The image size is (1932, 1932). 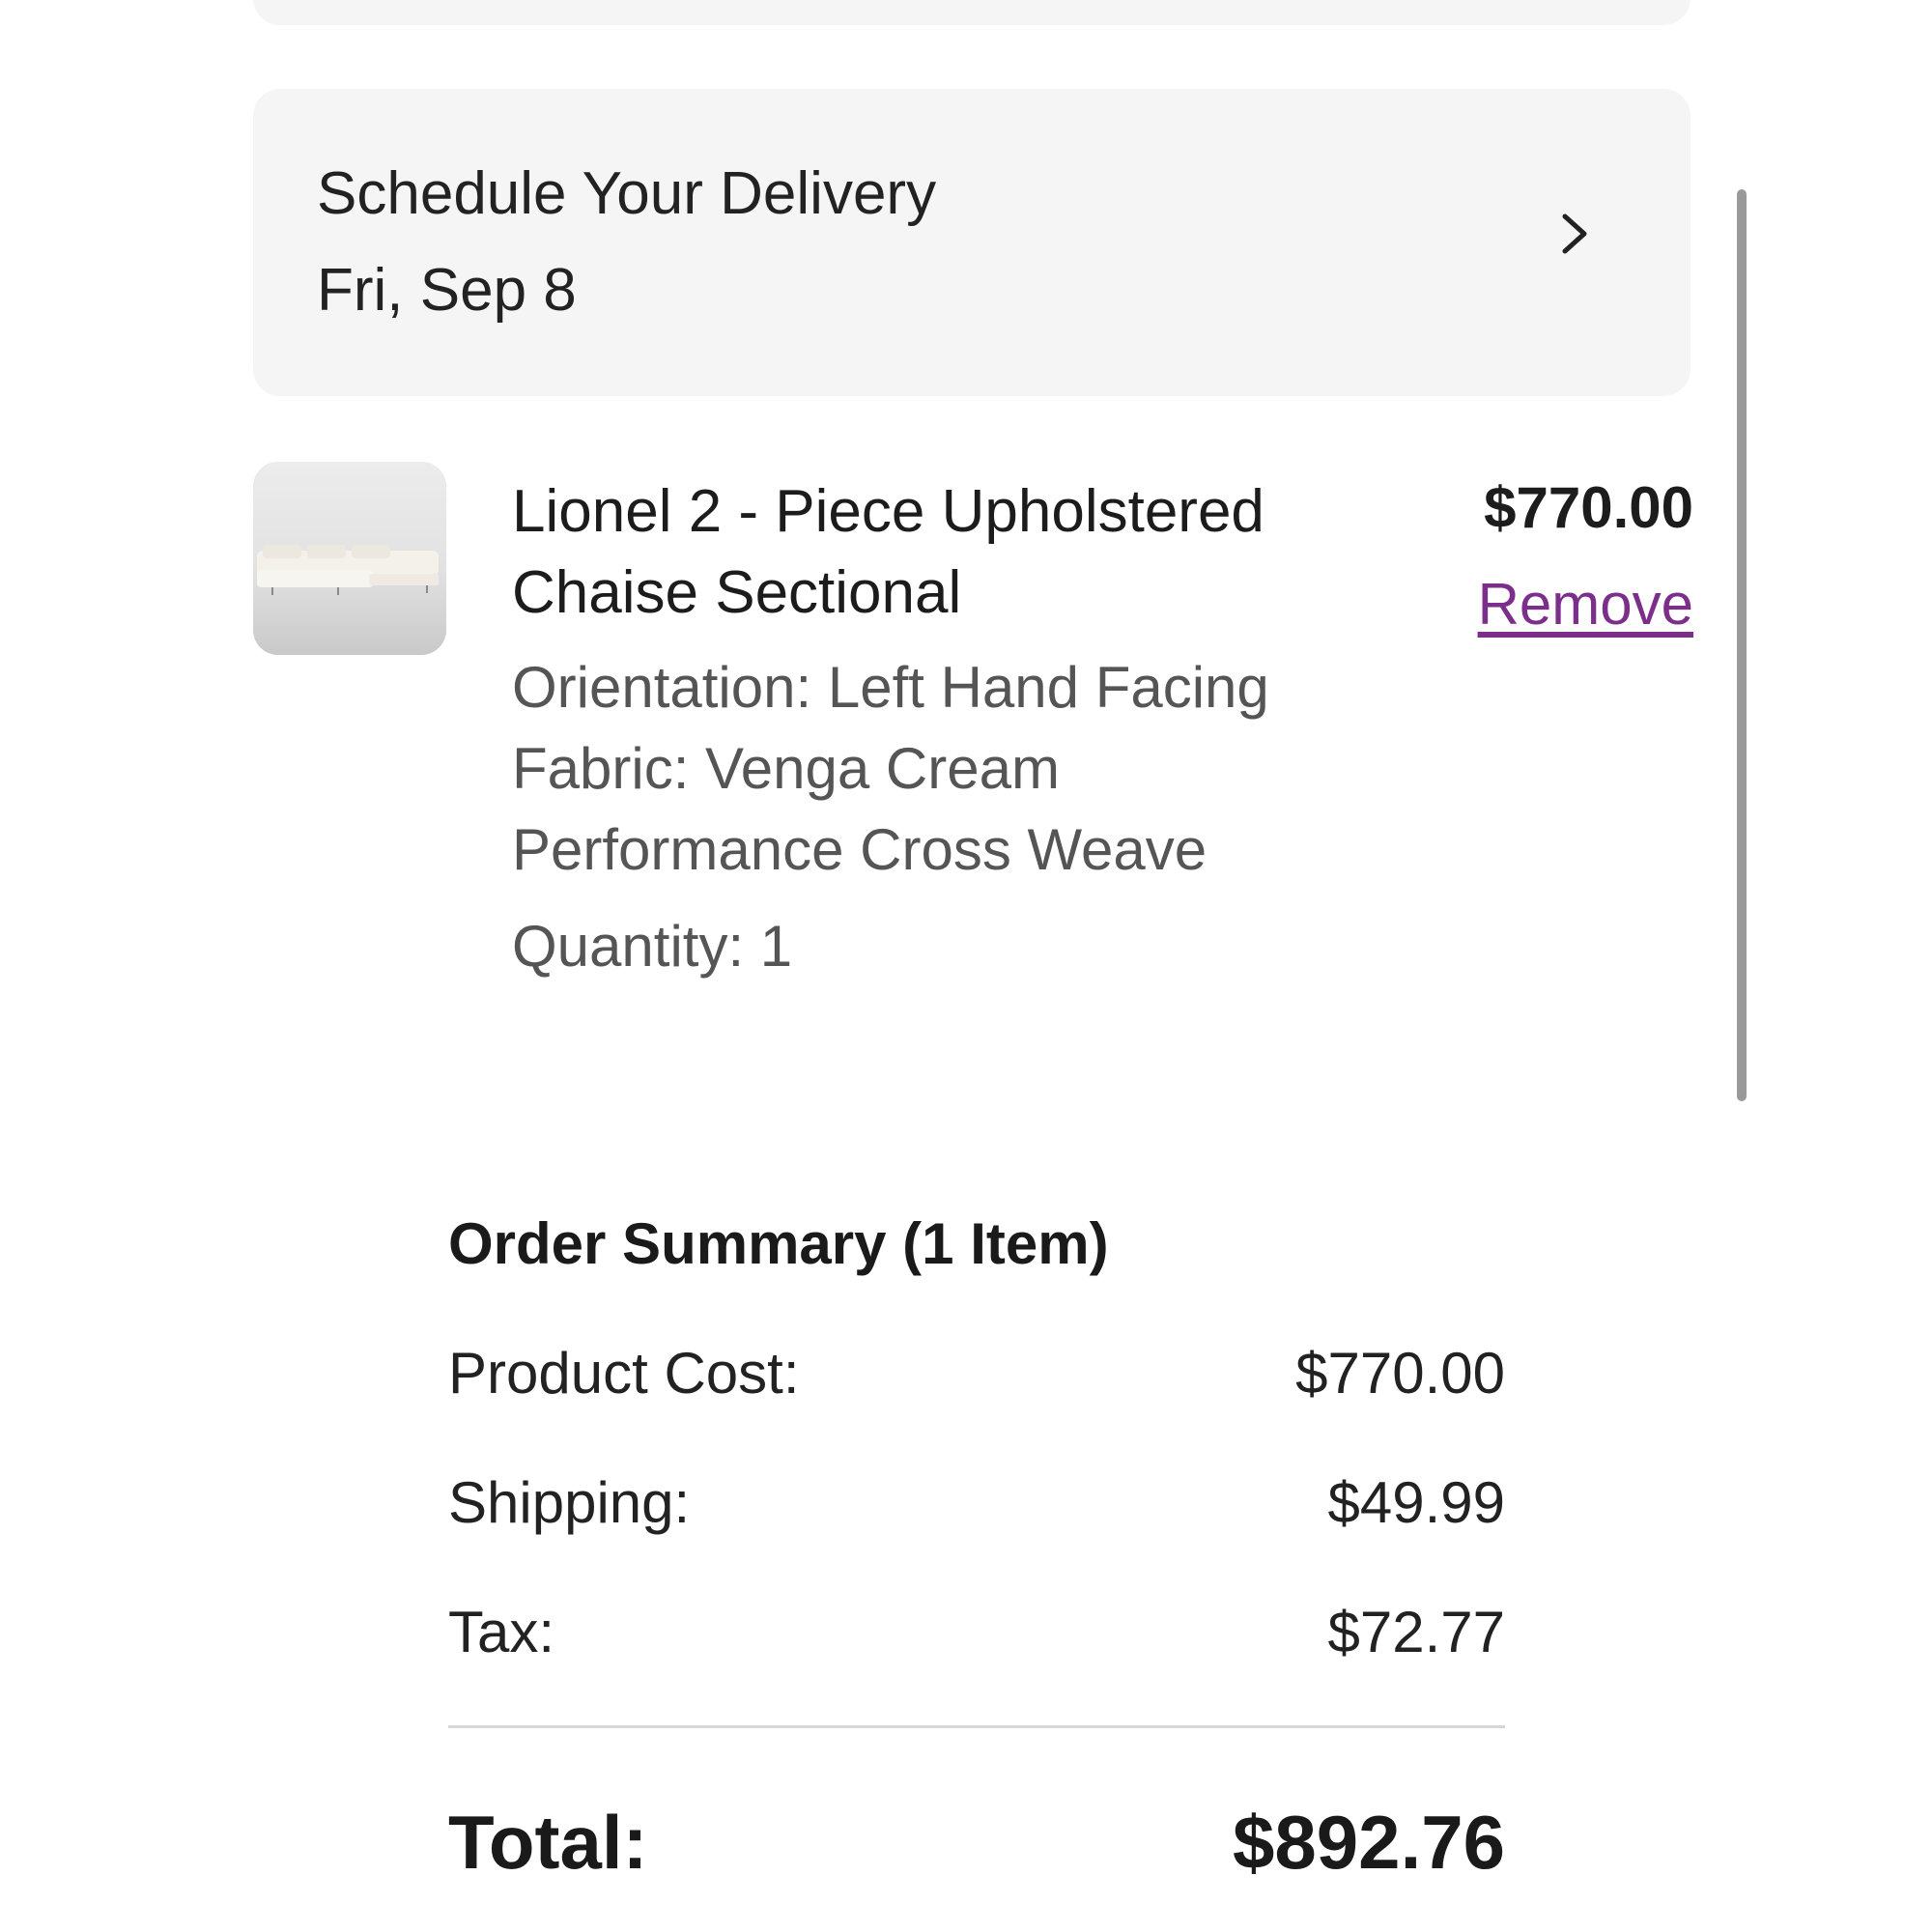 What do you see at coordinates (548, 1842) in the screenshot?
I see `total-label: Total:` at bounding box center [548, 1842].